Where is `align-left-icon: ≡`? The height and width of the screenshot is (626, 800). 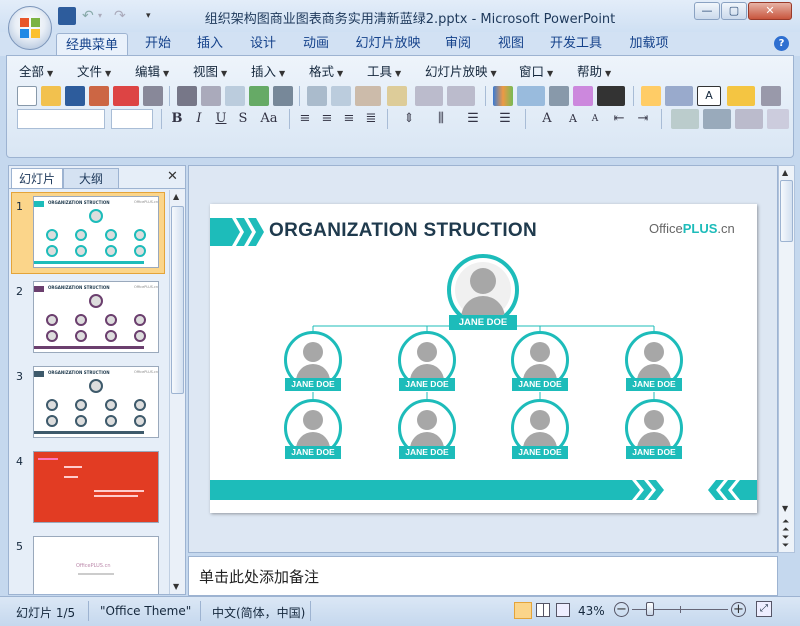
align-left-icon: ≡ is located at coordinates (305, 119).